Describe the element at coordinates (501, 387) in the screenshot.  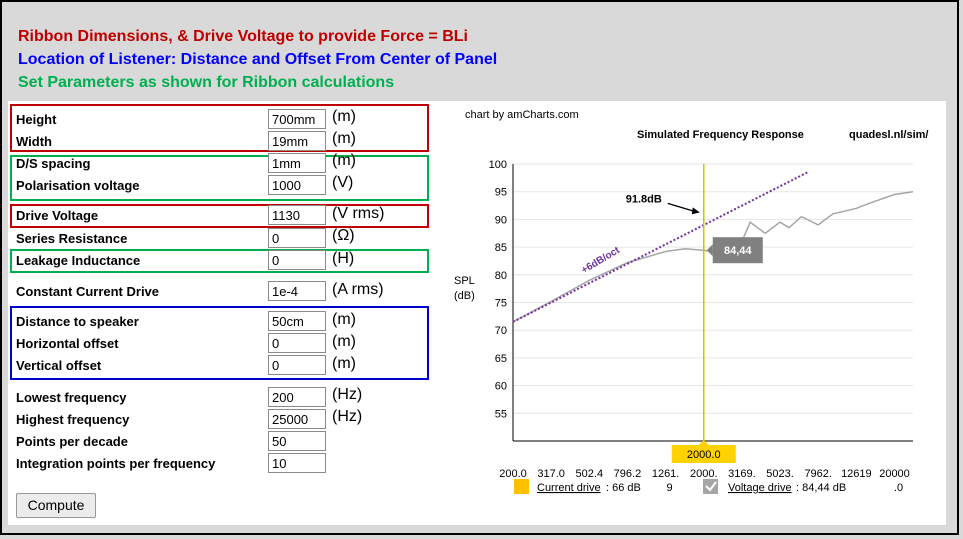
I see `y-tick-label: 60` at that location.